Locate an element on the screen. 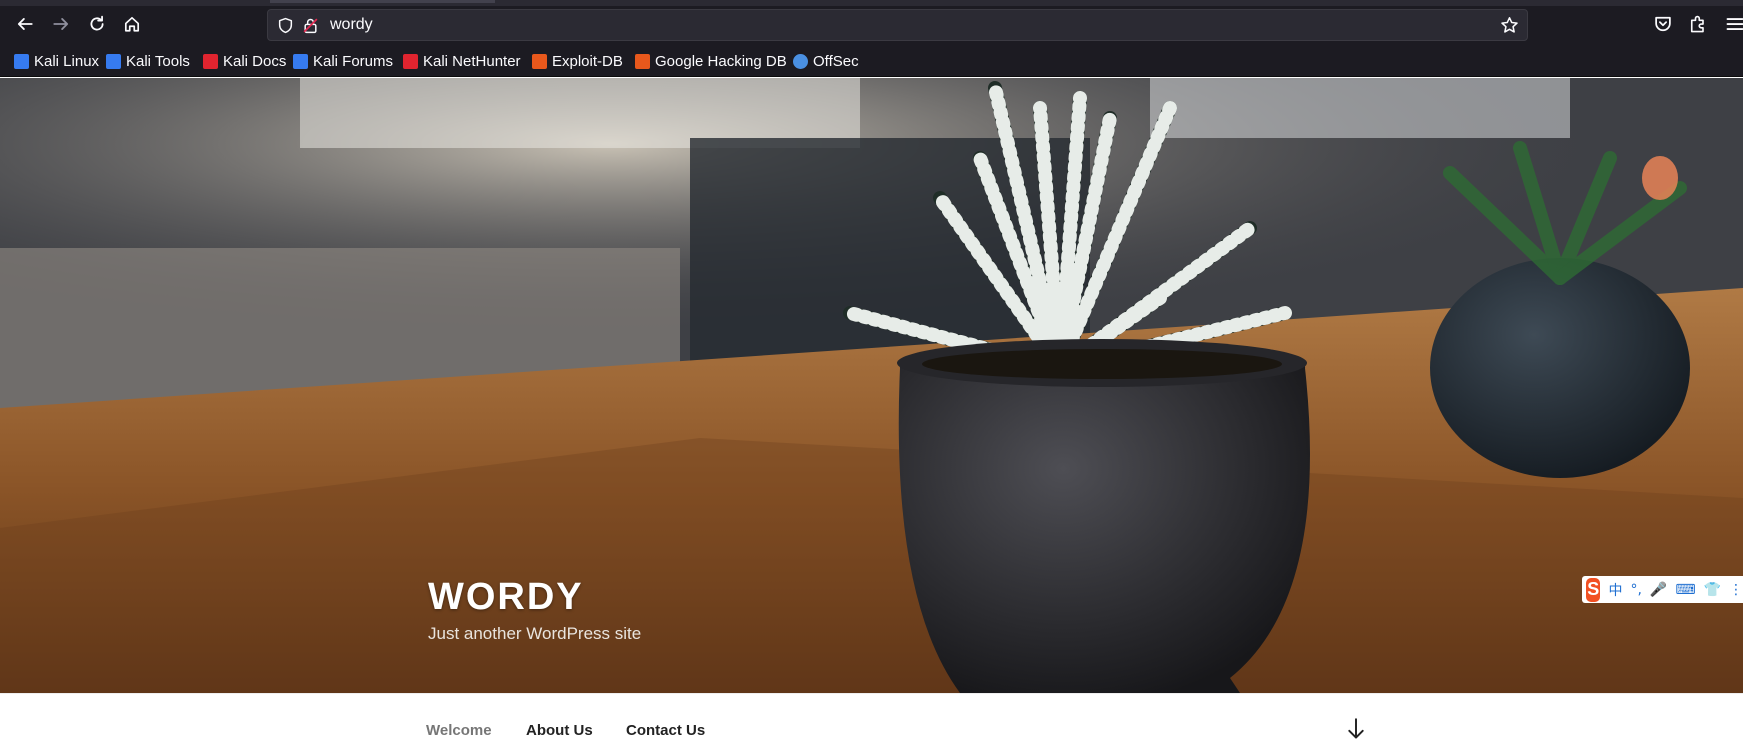 The image size is (1743, 747). forward-arrow-icon is located at coordinates (61, 24).